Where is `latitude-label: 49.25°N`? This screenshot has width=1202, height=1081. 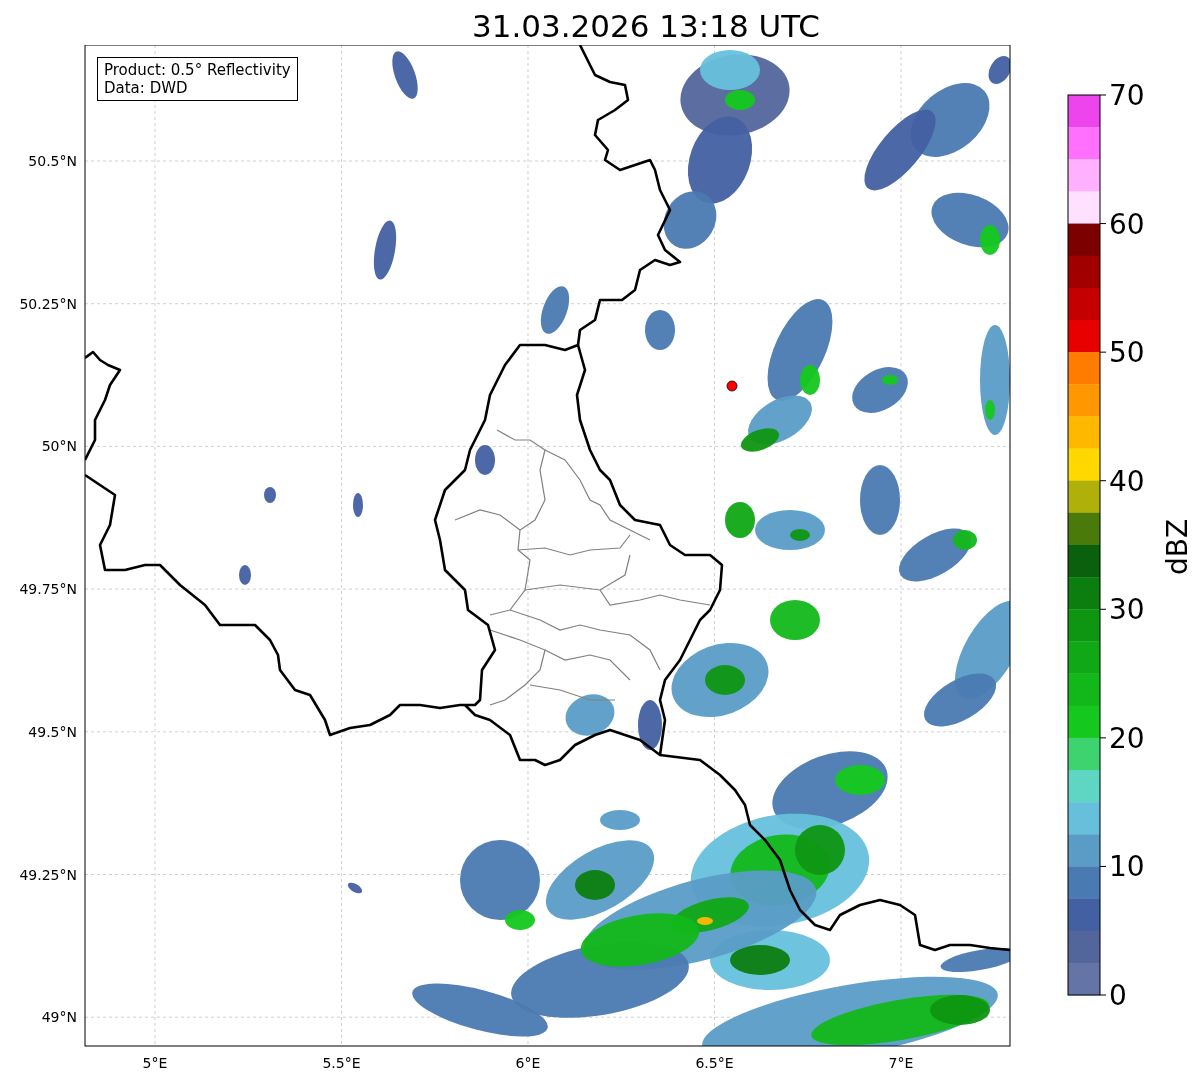 latitude-label: 49.25°N is located at coordinates (48, 874).